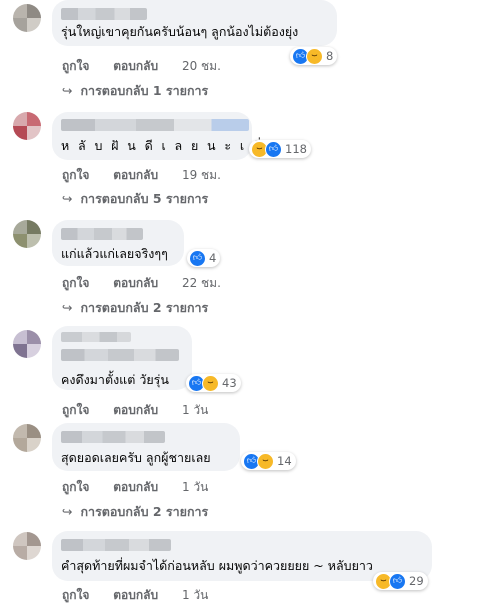 The height and width of the screenshot is (605, 500). I want to click on reaction-summary: 👍︎ ⌣ 14, so click(268, 461).